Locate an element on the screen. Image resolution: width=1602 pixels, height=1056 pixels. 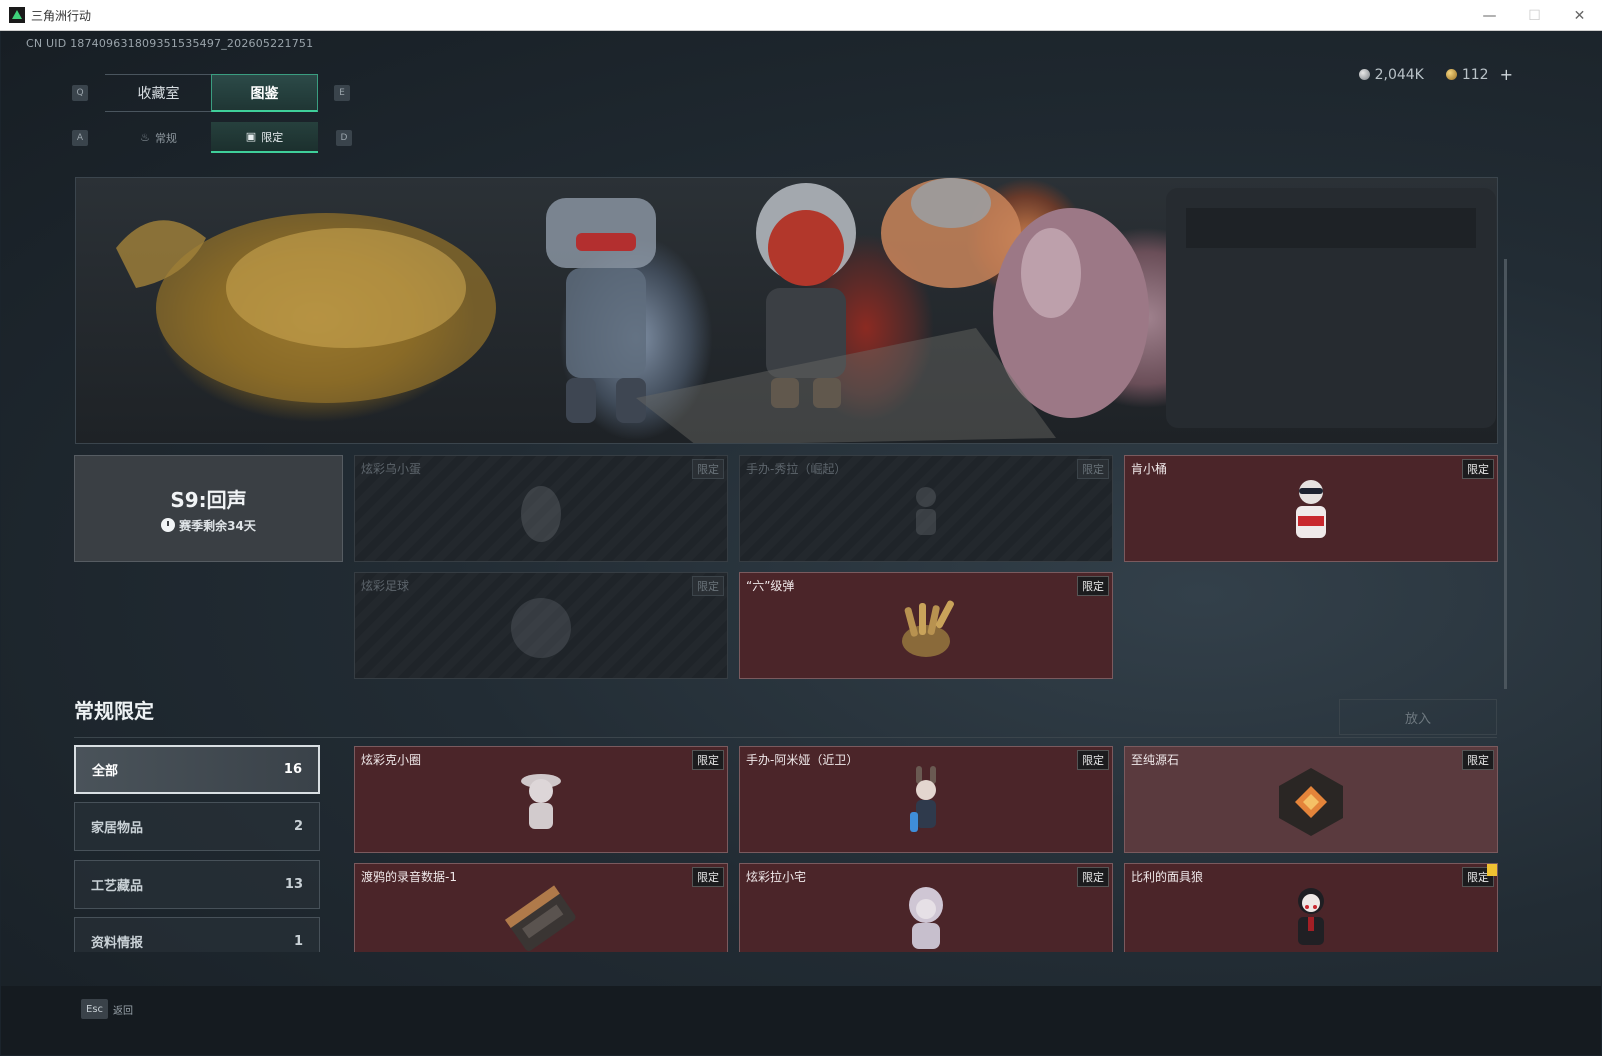
close-button: ✕ is located at coordinates (1579, 15).